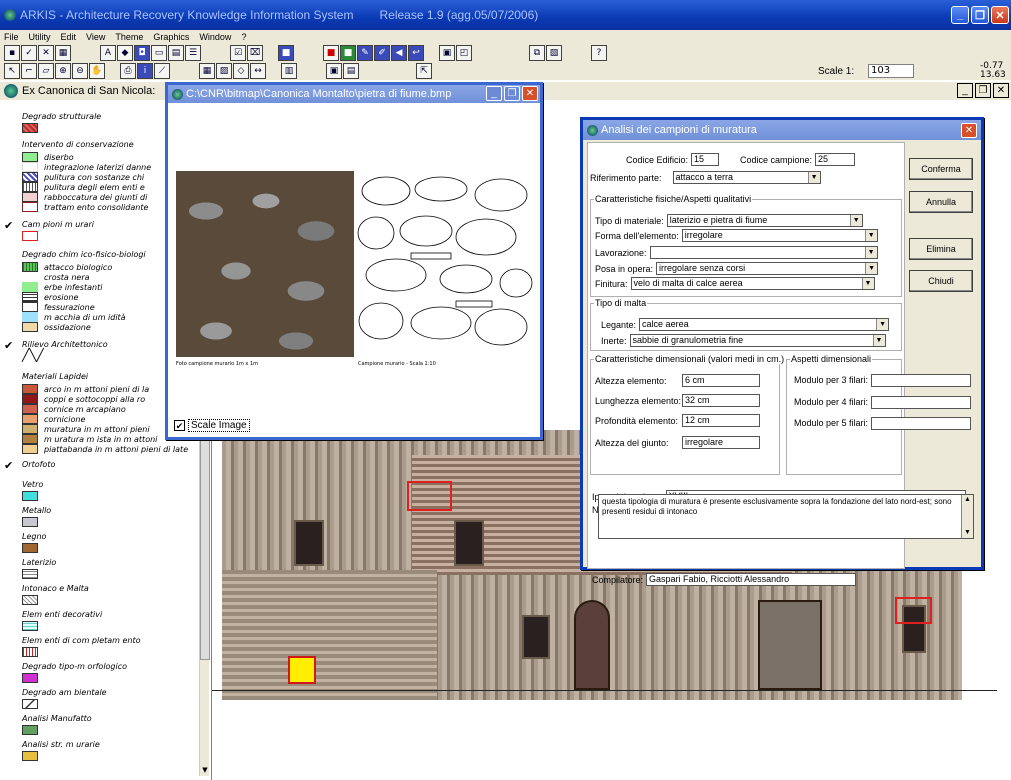 The width and height of the screenshot is (1011, 780). Describe the element at coordinates (48, 724) in the screenshot. I see `layer-analisi-manufatto: Analisi Manufatto` at that location.